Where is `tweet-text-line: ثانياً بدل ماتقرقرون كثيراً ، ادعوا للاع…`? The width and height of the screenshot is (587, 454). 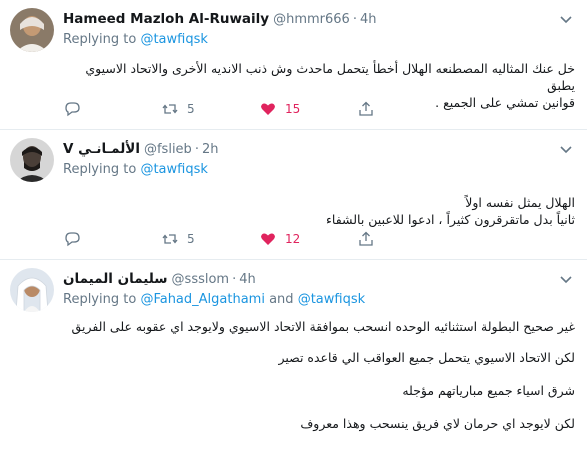
tweet-text-line: ثانياً بدل ماتقرقرون كثيراً ، ادعوا للاع… is located at coordinates (450, 219).